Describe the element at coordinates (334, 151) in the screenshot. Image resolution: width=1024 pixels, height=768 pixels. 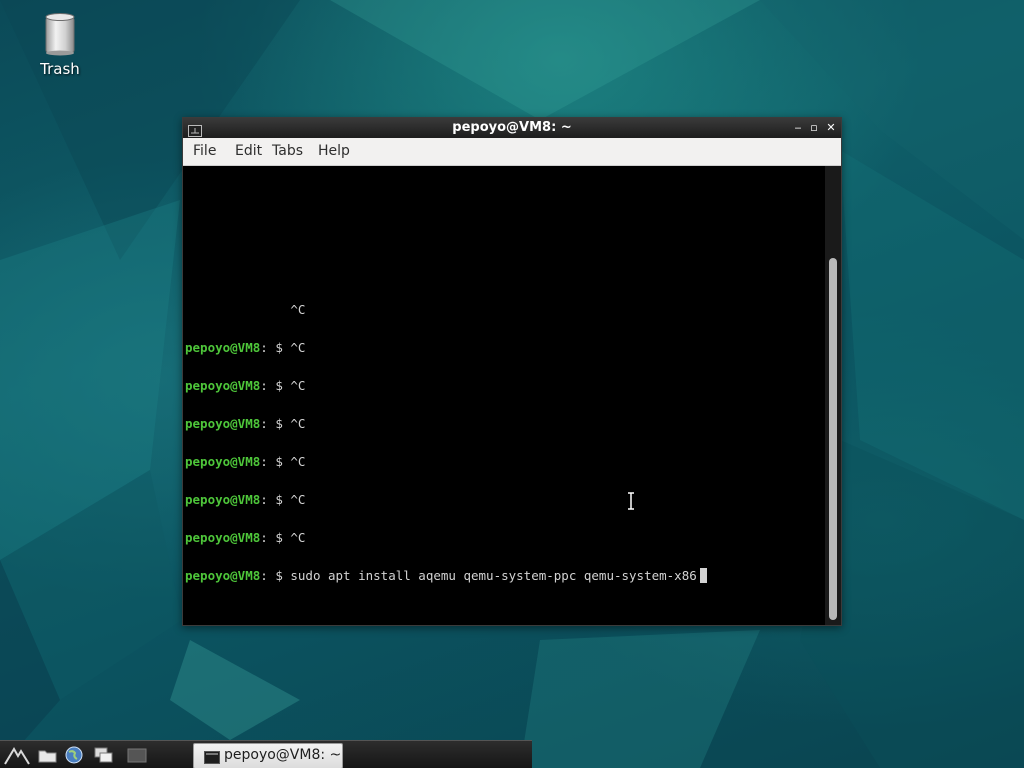
I see `menu-help: Help` at that location.